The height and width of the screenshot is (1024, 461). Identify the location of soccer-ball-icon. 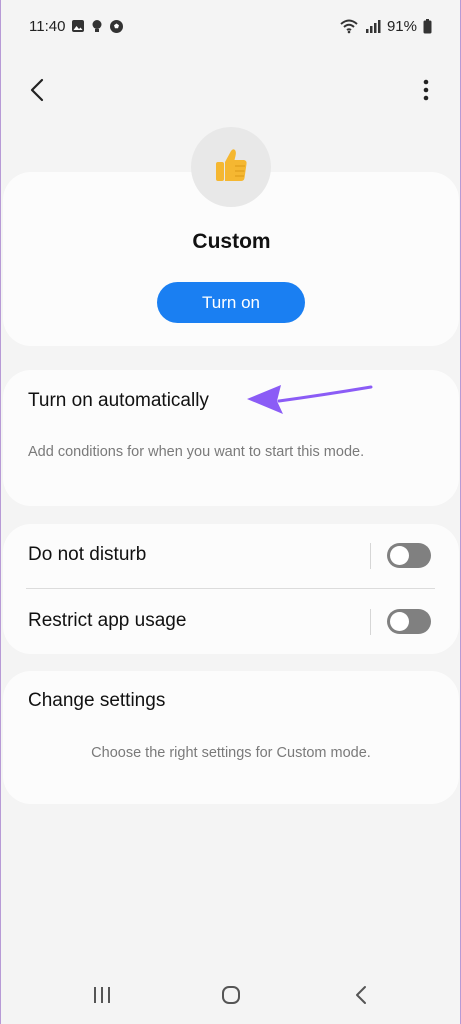
(116, 26).